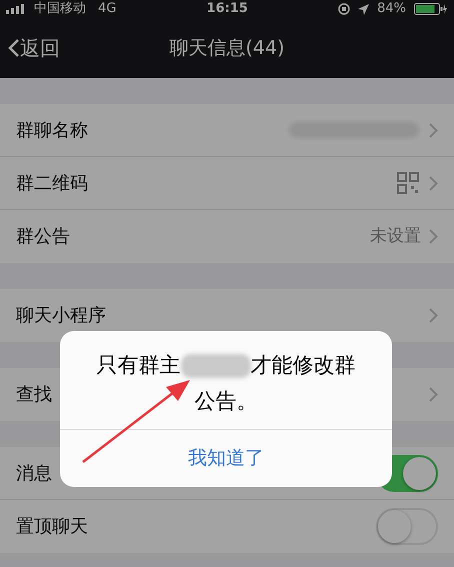 The width and height of the screenshot is (454, 567). What do you see at coordinates (391, 9) in the screenshot?
I see `battery-percent: 84%` at bounding box center [391, 9].